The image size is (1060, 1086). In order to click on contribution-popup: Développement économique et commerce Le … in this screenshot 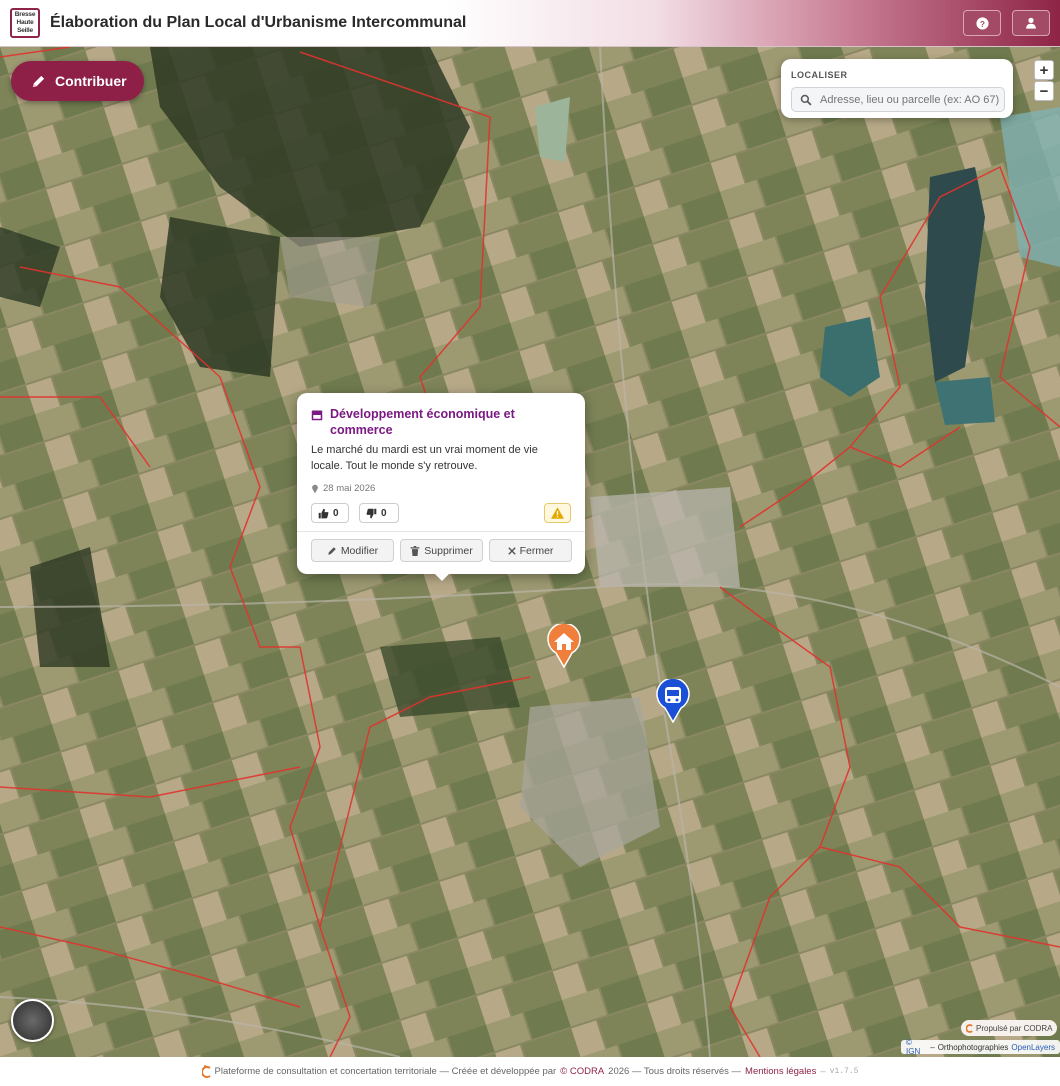, I will do `click(441, 487)`.